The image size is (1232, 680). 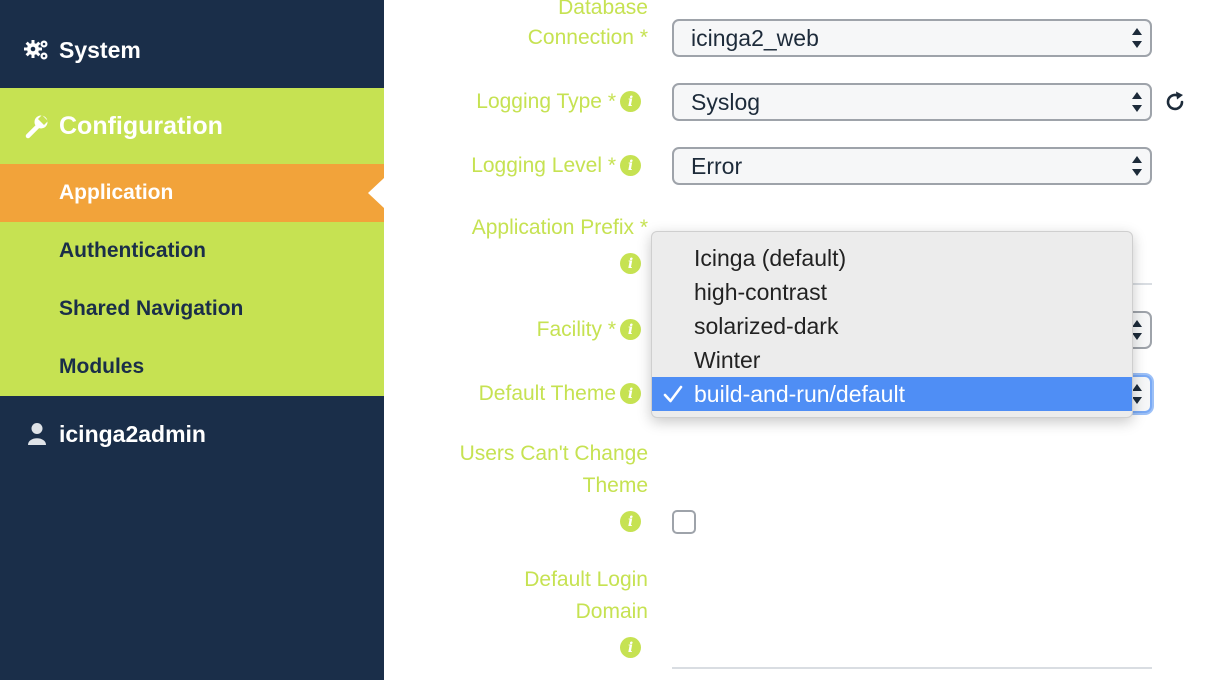 What do you see at coordinates (192, 367) in the screenshot?
I see `sidebar-item-modules: Modules` at bounding box center [192, 367].